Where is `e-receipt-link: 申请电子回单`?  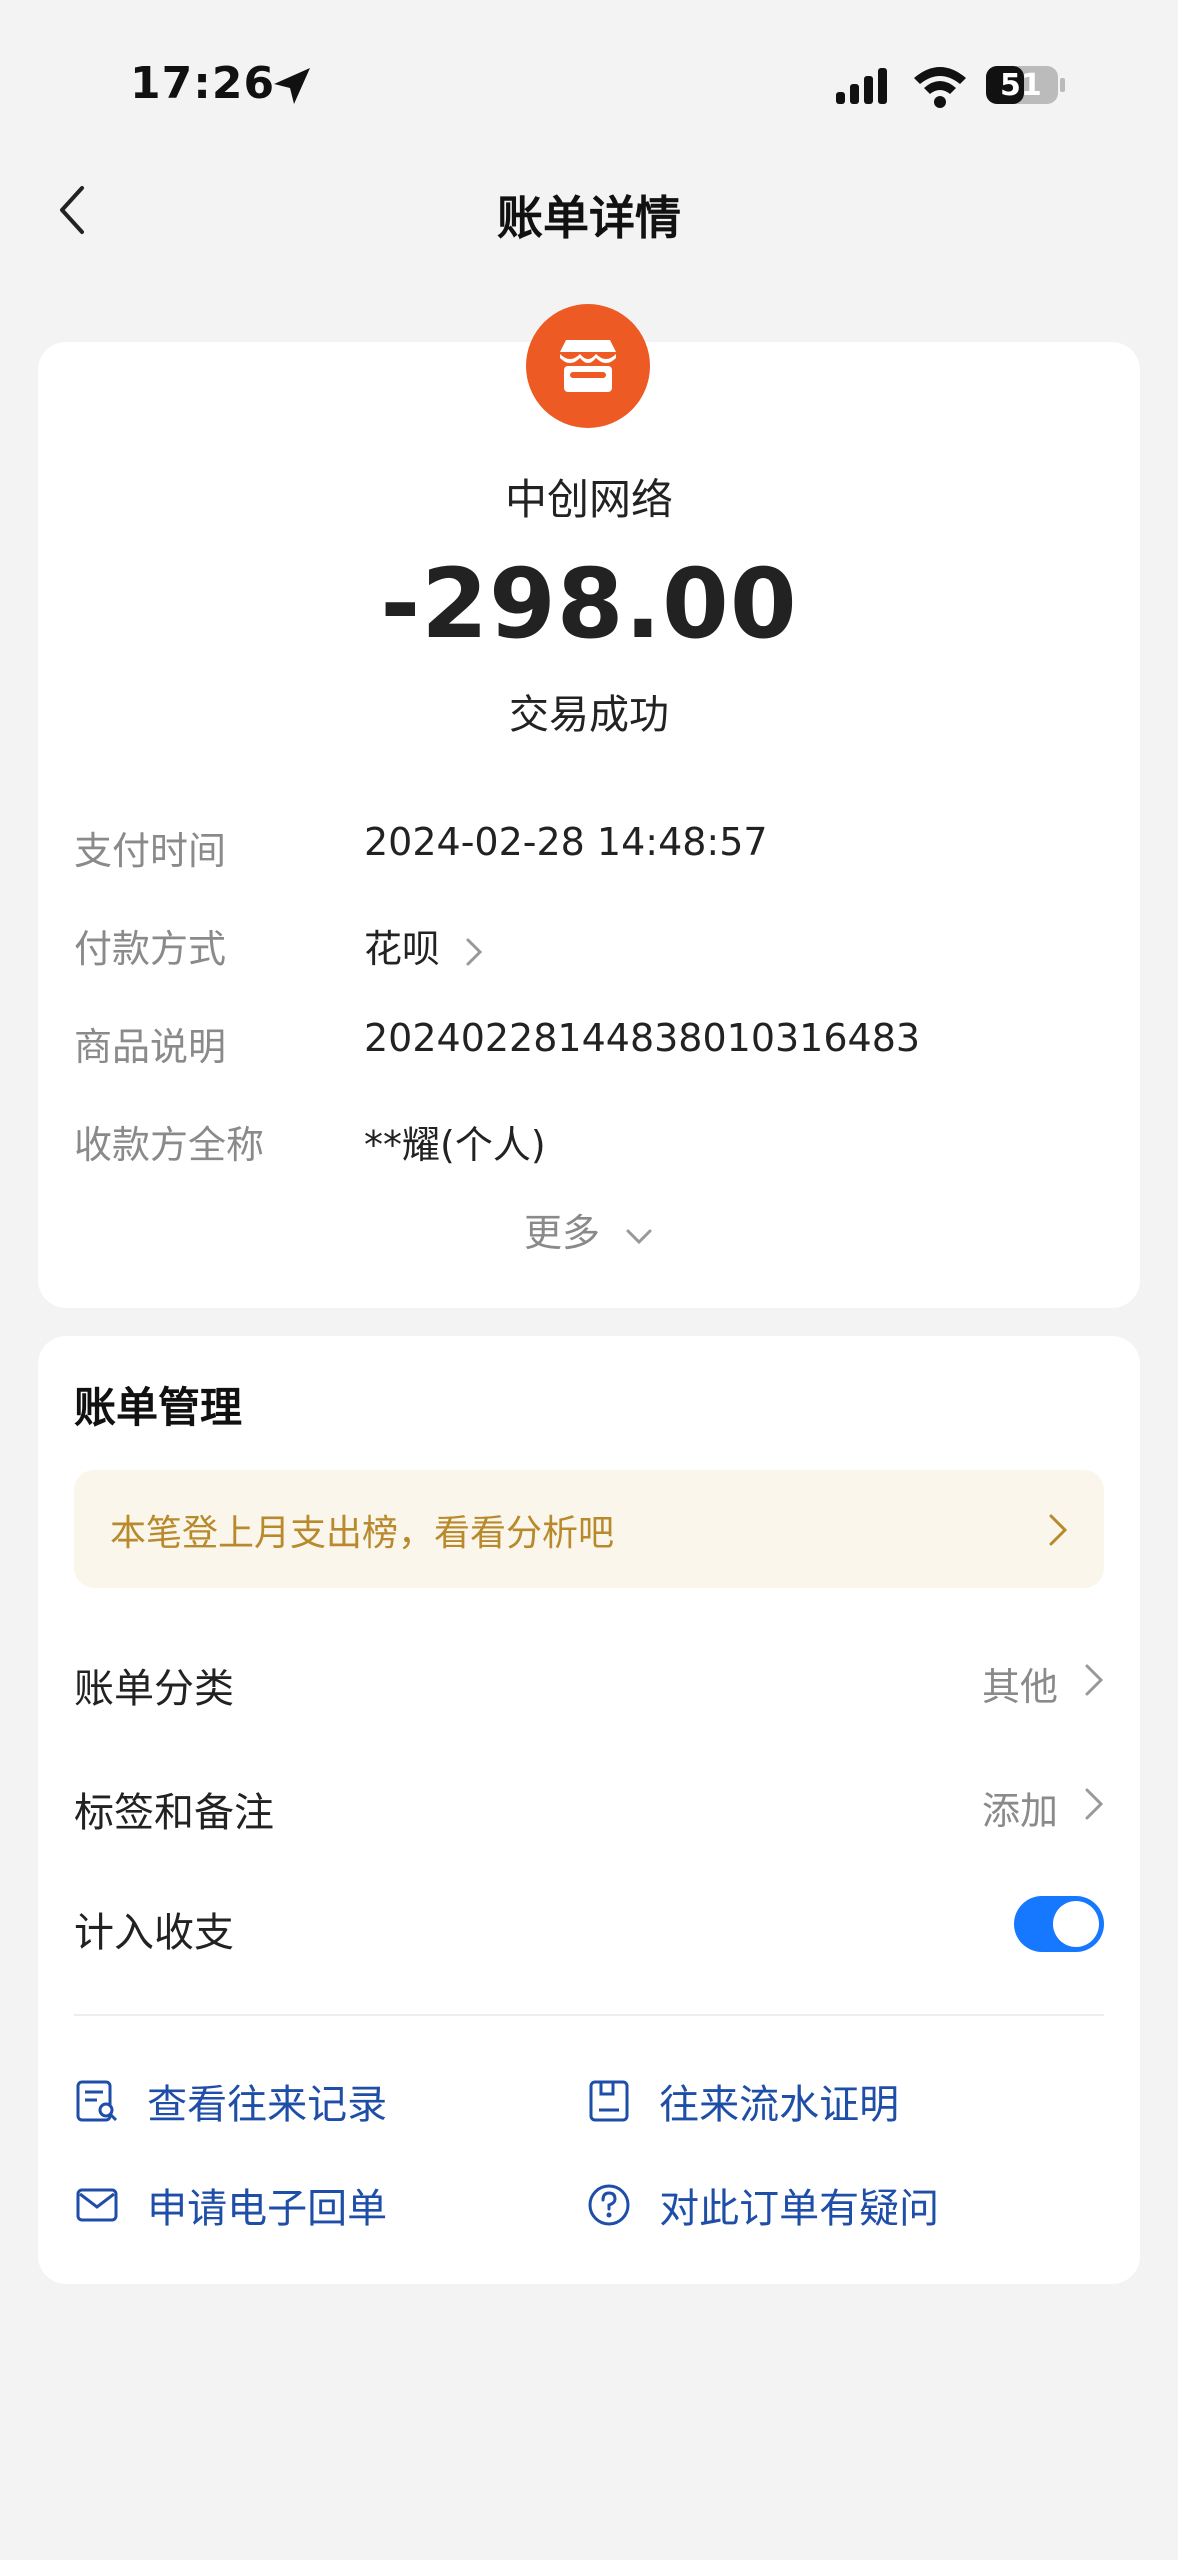
e-receipt-link: 申请电子回单 is located at coordinates (230, 2205).